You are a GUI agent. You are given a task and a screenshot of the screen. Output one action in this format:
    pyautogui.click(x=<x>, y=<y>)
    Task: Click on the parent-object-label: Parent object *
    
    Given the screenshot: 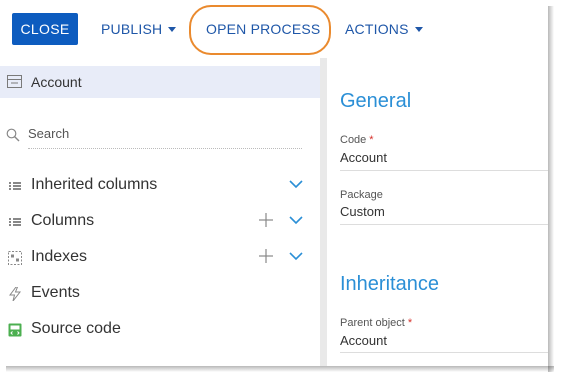 What is the action you would take?
    pyautogui.click(x=376, y=323)
    